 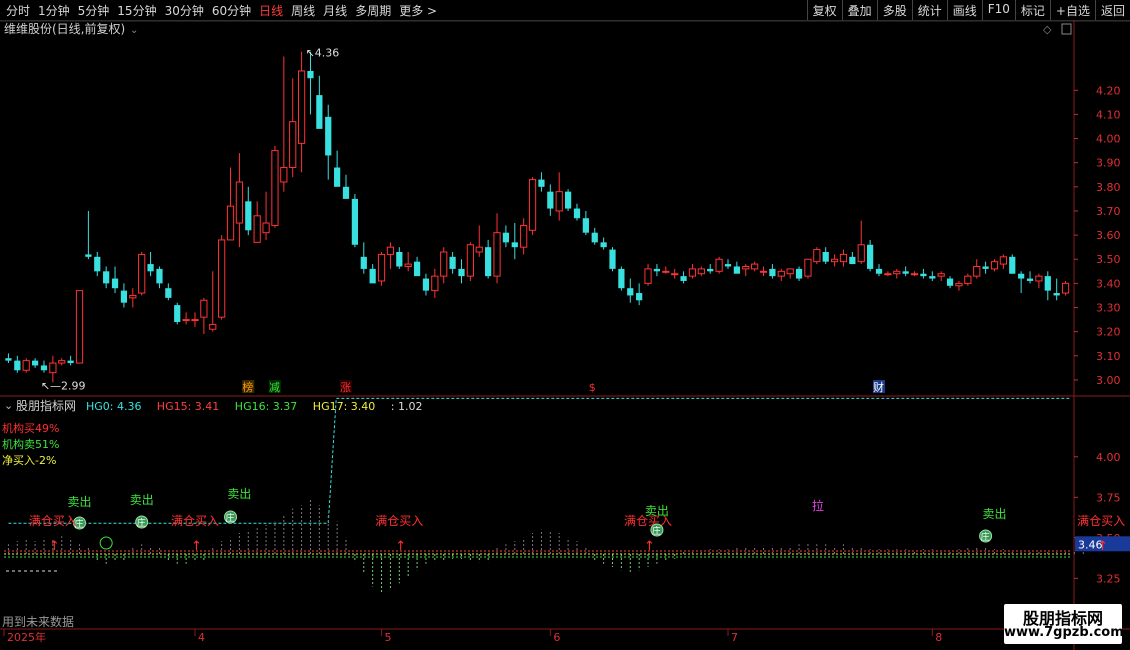 I want to click on y-tick-label-11: 3.10, so click(x=1108, y=356).